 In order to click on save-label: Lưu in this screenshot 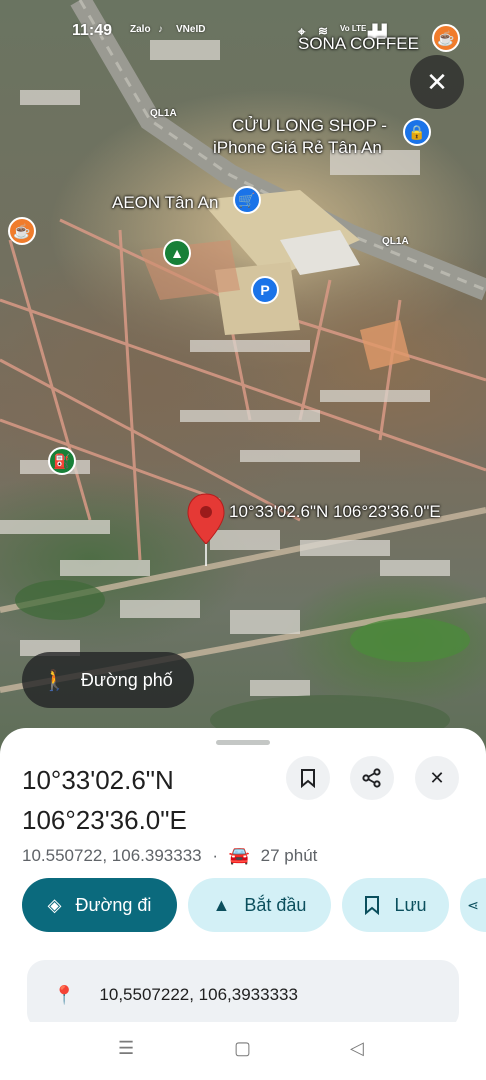, I will do `click(410, 904)`.